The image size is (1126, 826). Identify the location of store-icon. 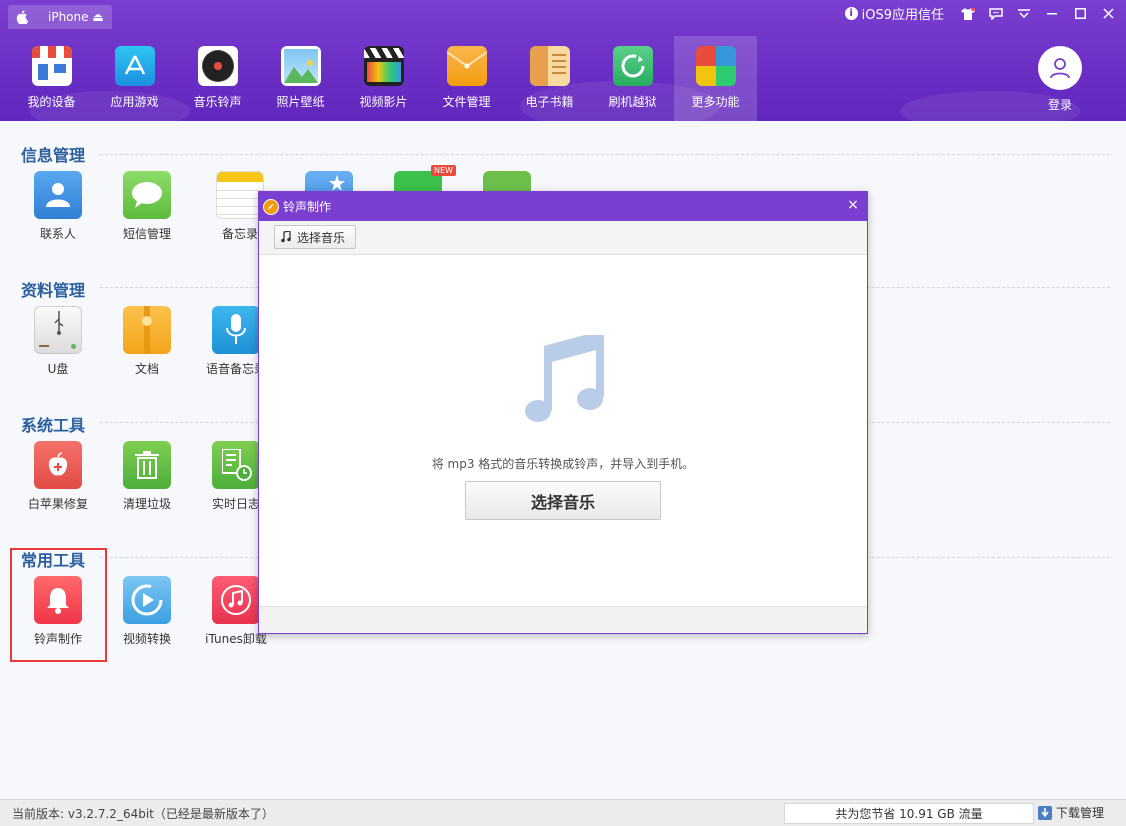
(51, 66).